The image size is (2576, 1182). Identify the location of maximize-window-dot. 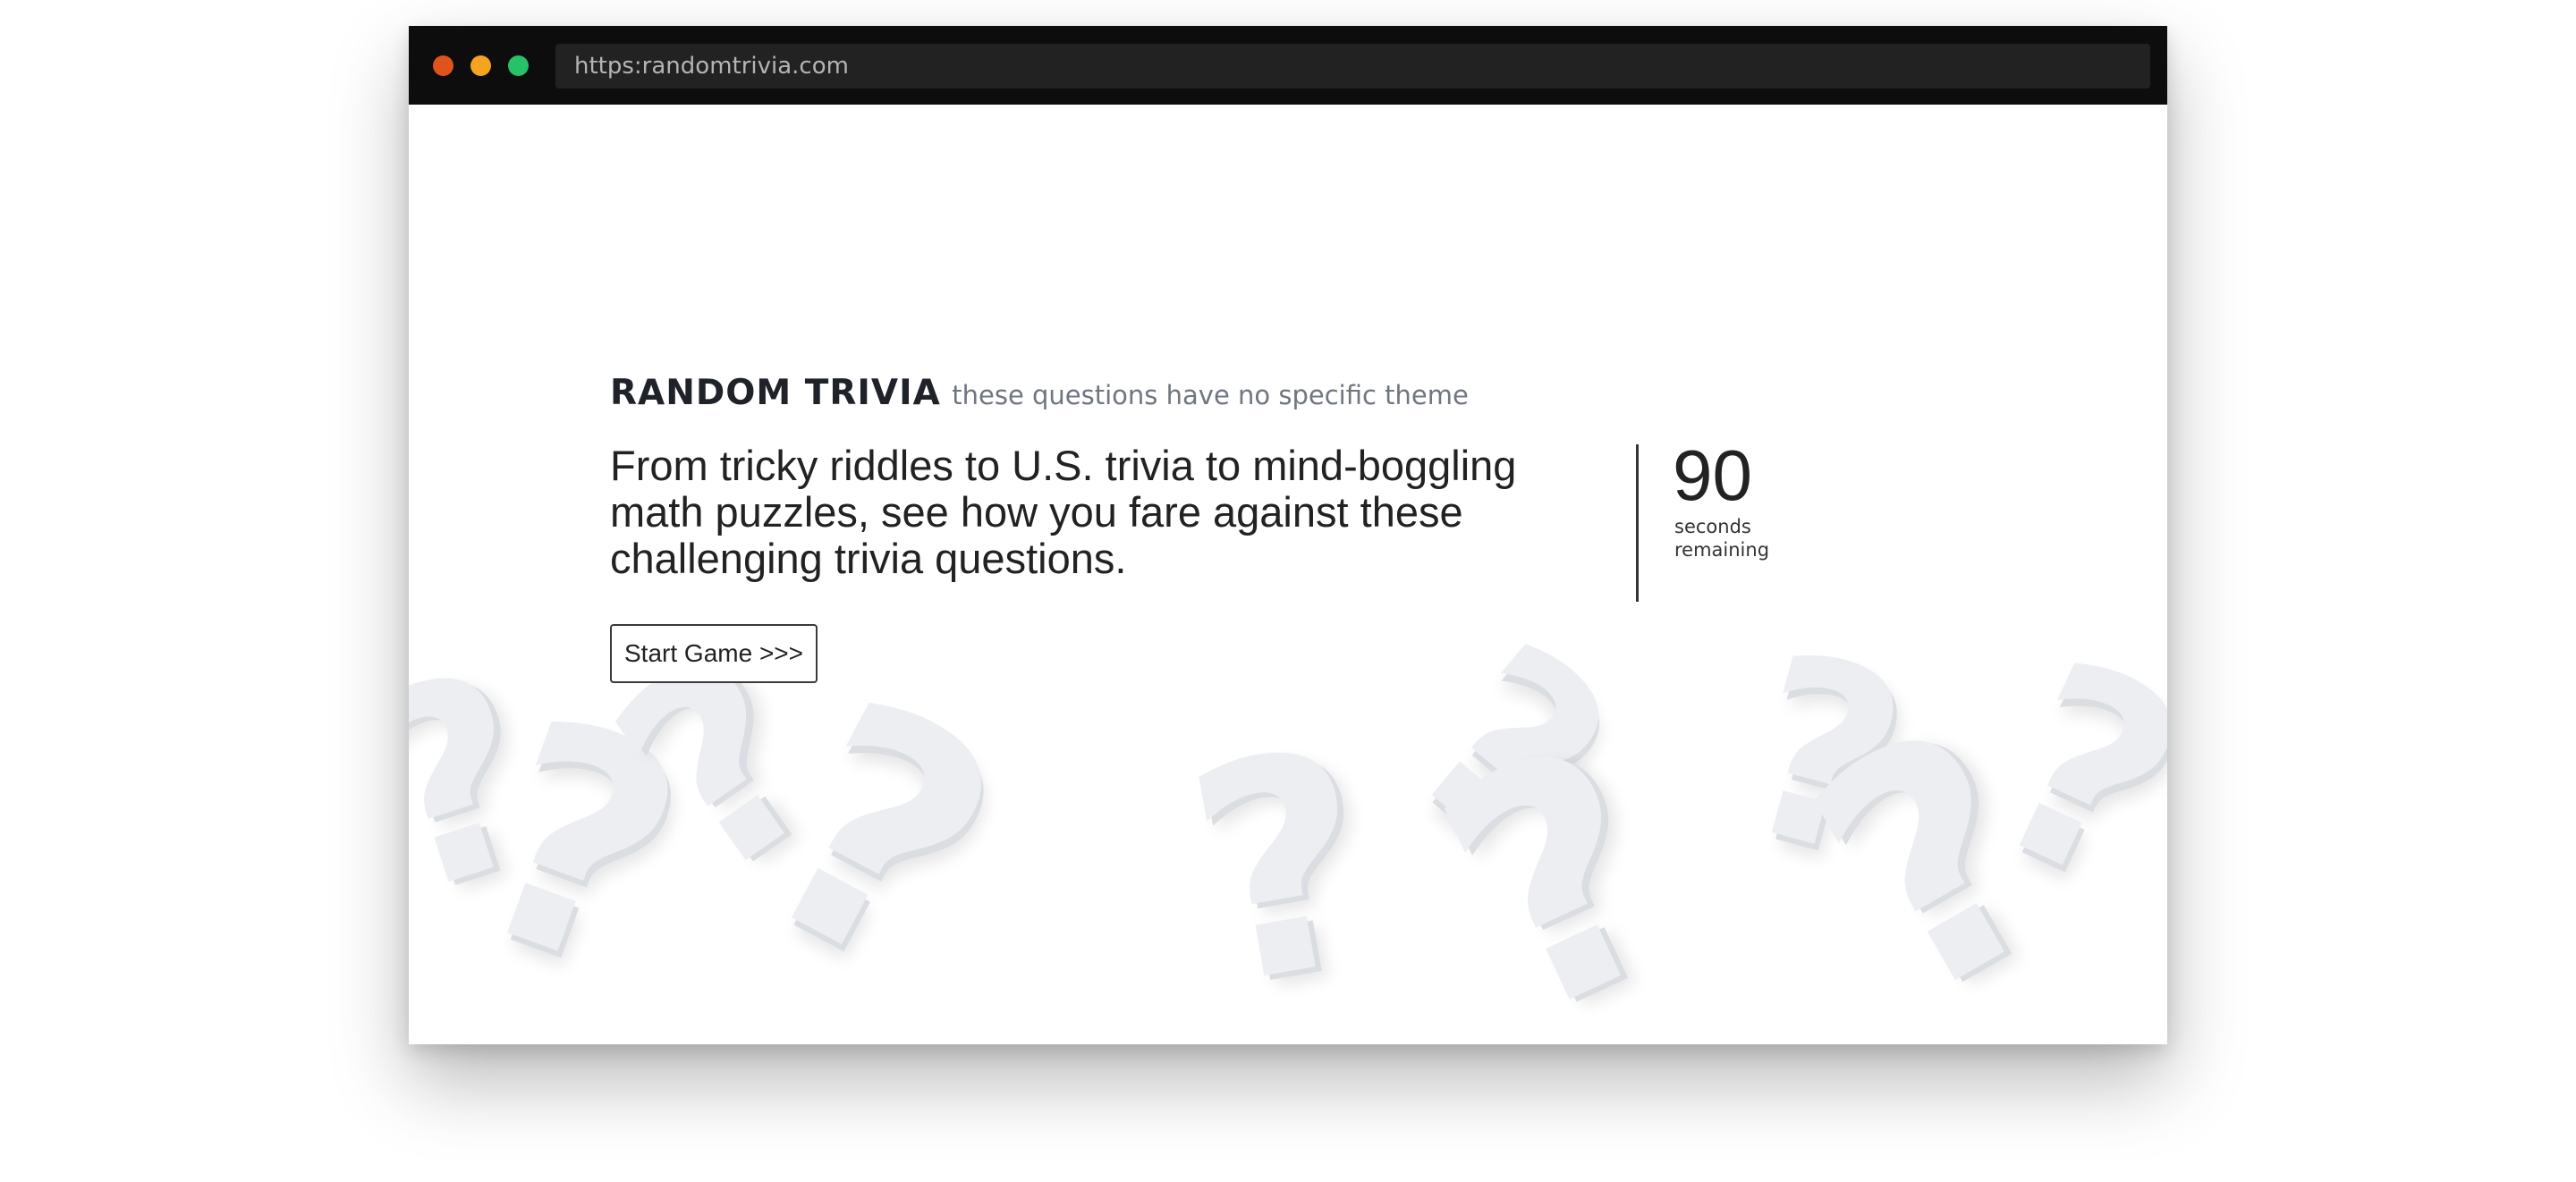
(518, 65).